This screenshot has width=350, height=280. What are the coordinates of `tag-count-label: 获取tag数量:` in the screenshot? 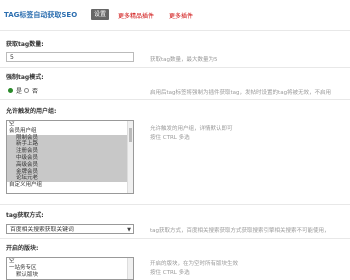 It's located at (25, 44).